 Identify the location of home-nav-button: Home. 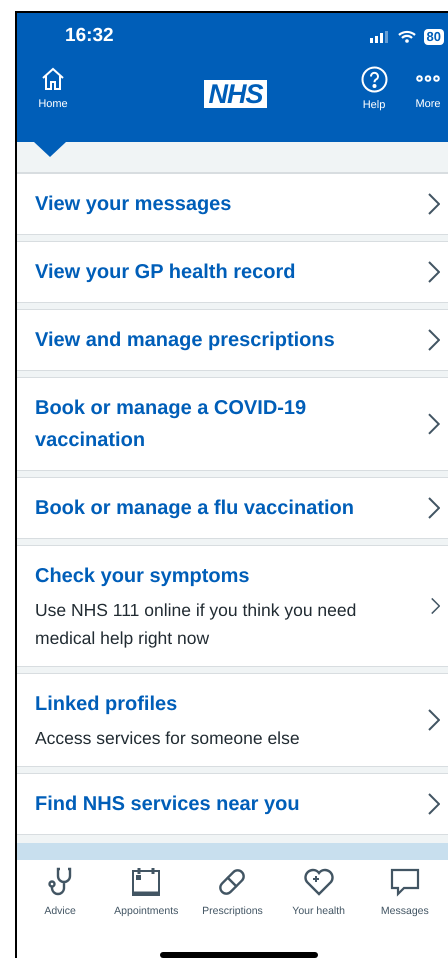
(53, 89).